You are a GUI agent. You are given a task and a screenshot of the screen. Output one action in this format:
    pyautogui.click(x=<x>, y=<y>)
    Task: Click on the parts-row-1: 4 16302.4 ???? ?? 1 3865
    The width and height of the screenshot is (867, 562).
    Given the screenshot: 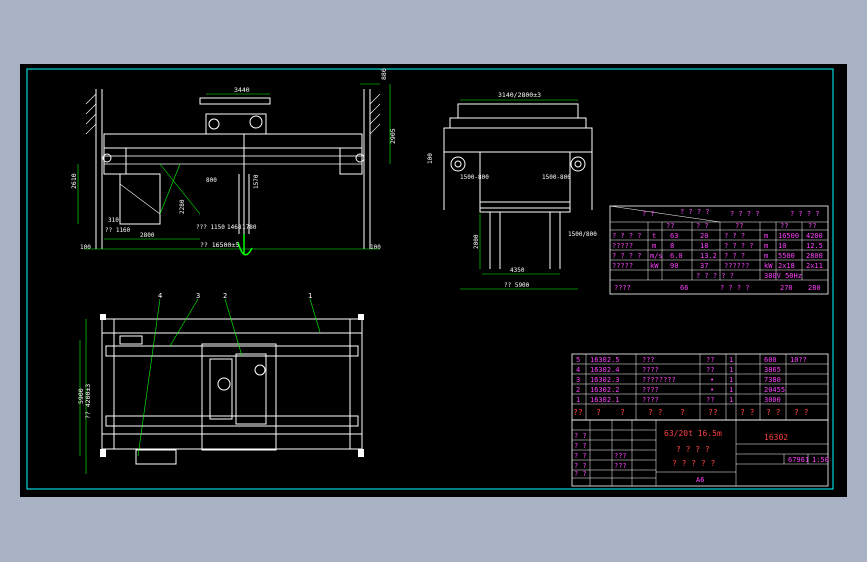 What is the action you would take?
    pyautogui.click(x=678, y=370)
    